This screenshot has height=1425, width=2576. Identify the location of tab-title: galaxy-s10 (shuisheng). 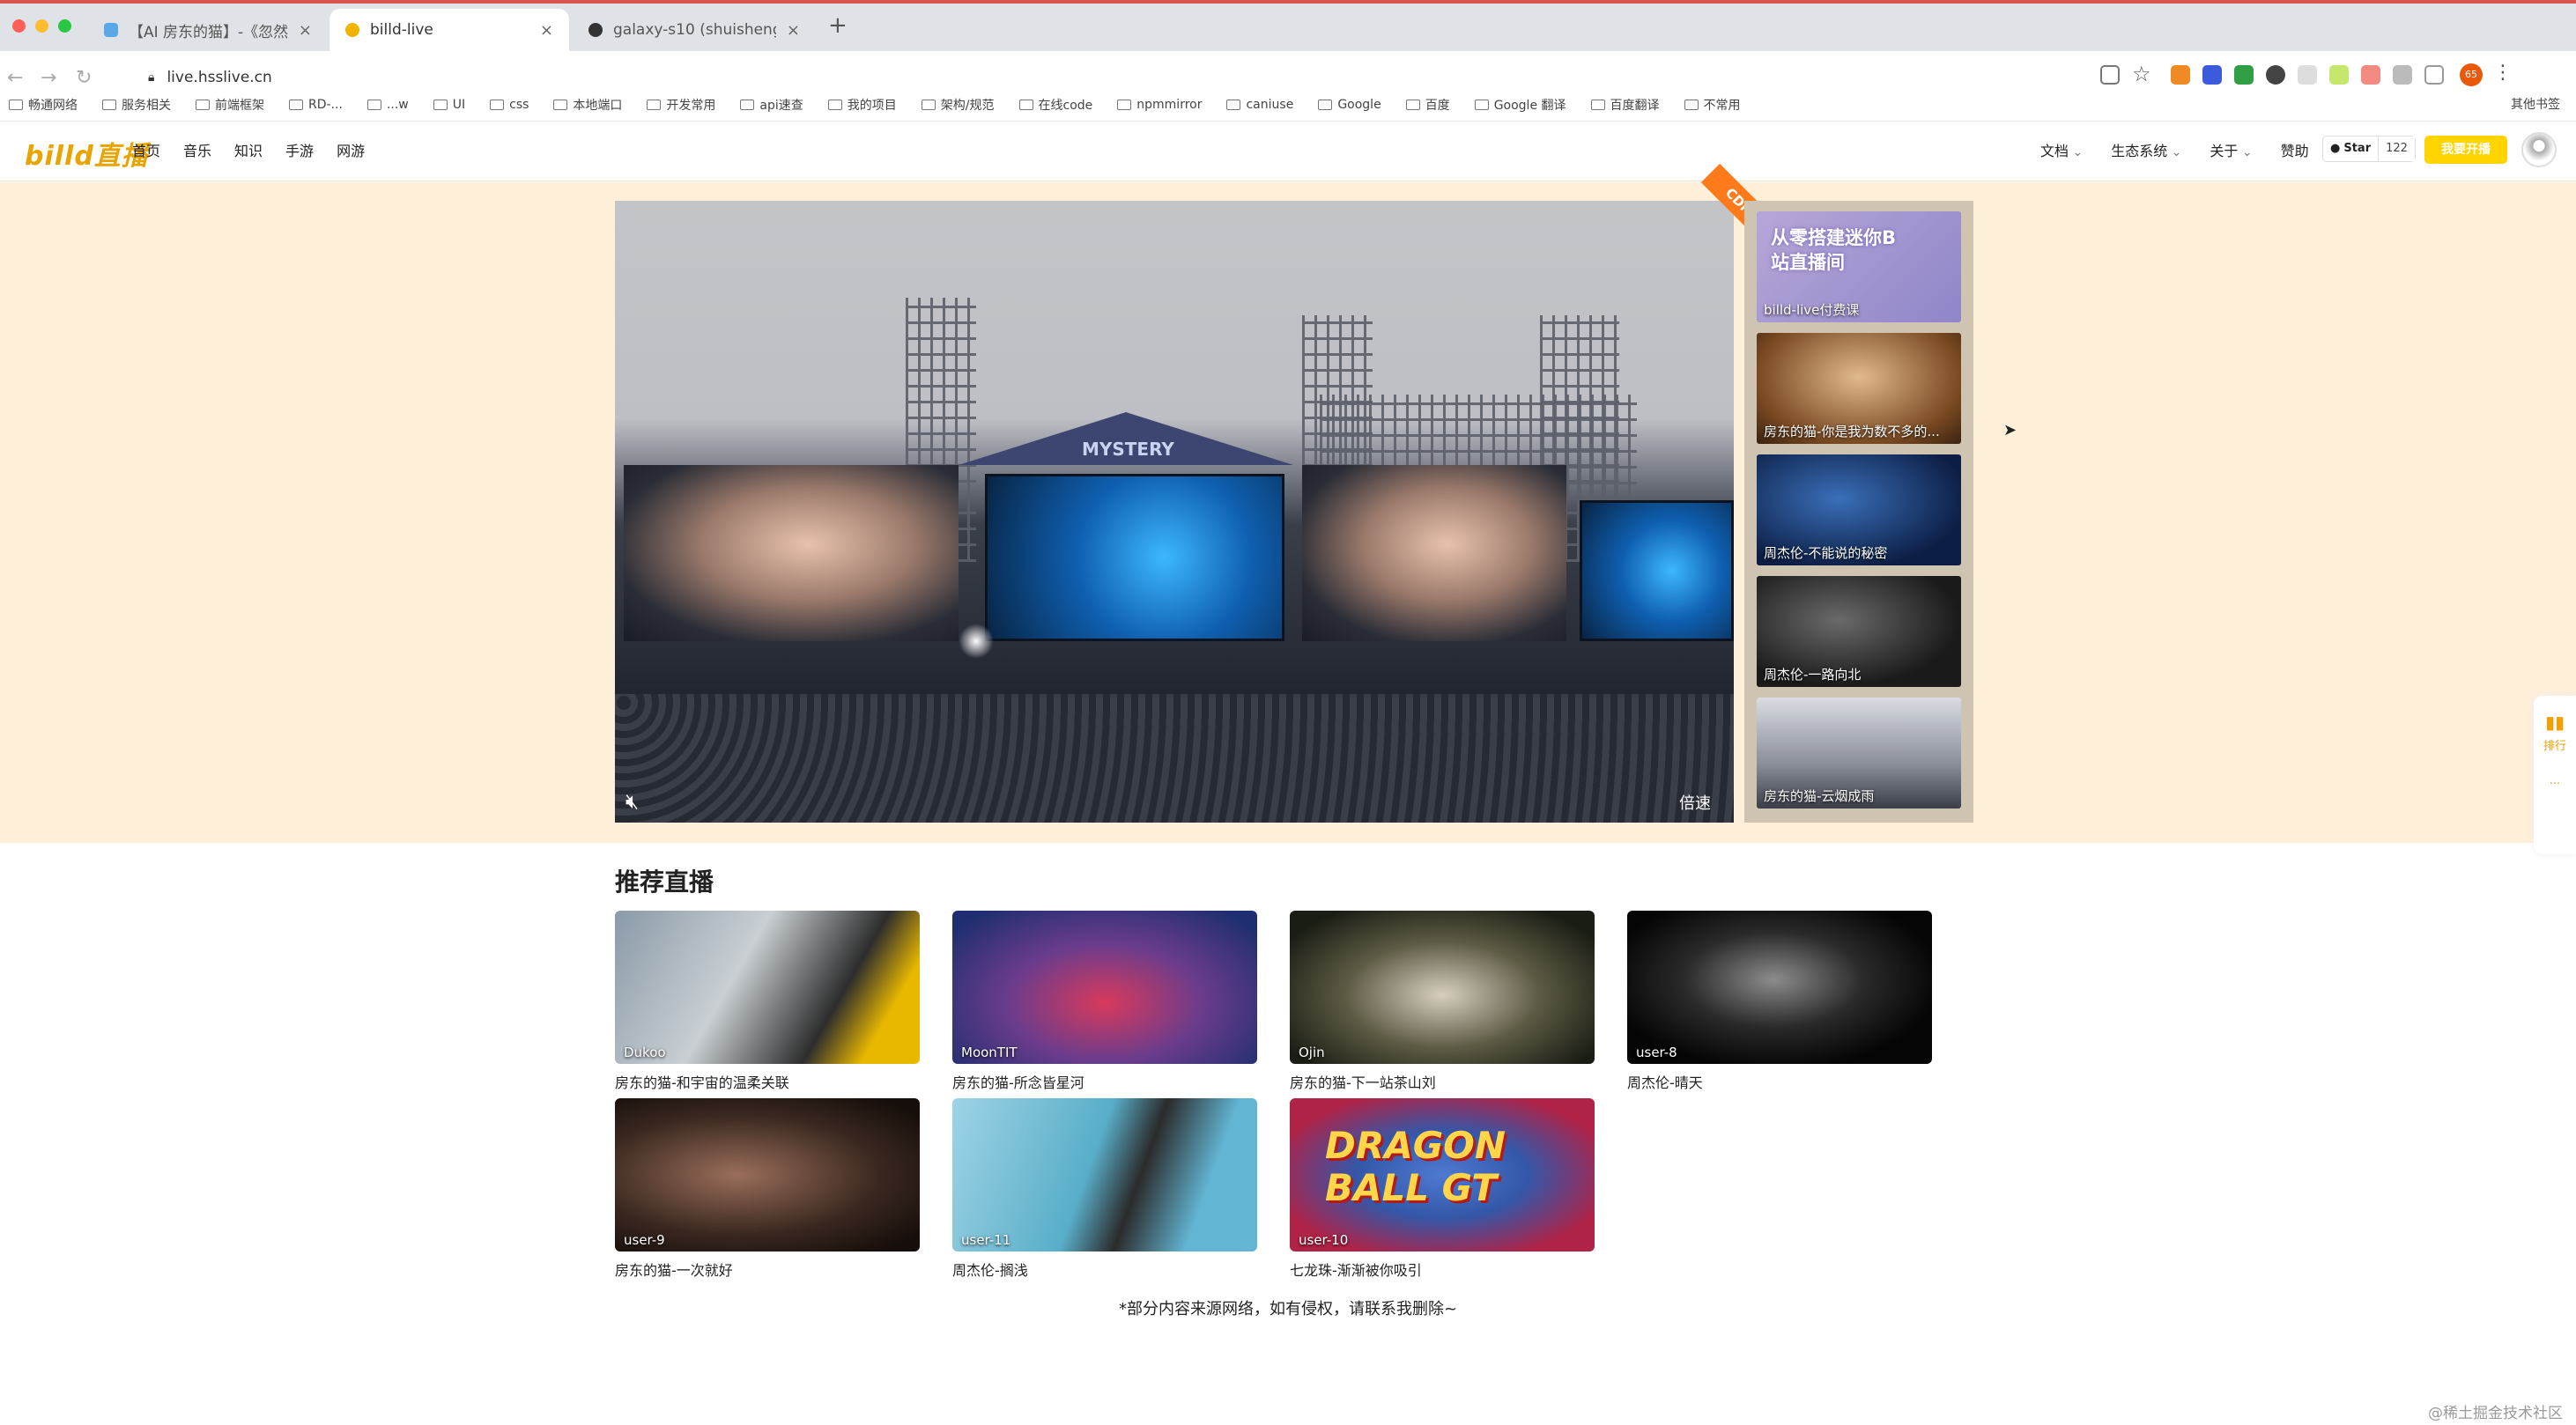
(694, 30).